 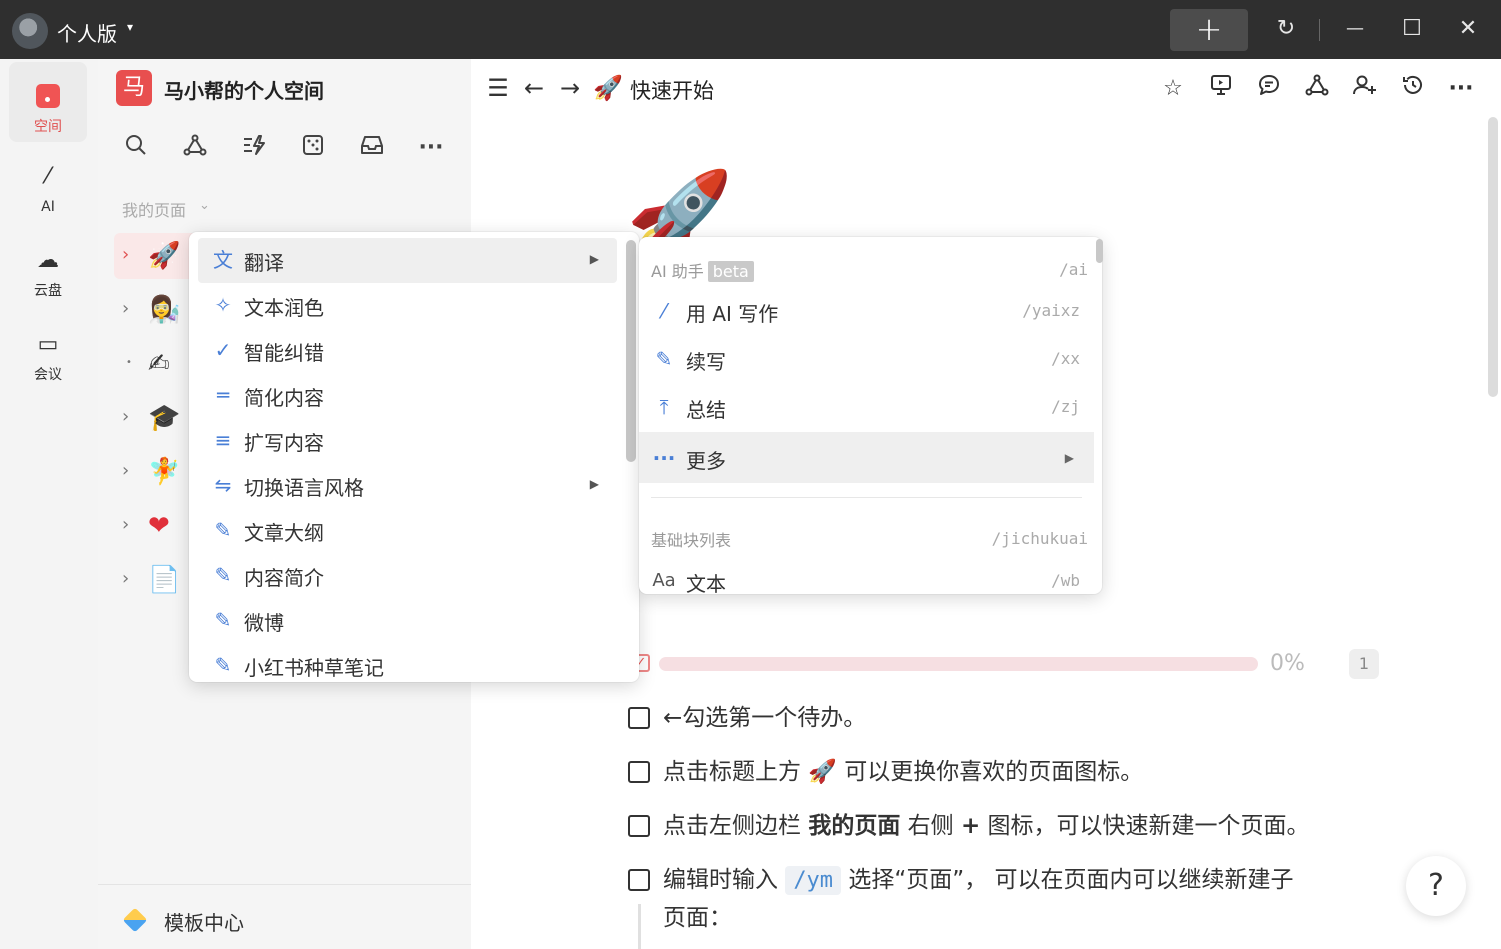 I want to click on template-center-label: 模板中心, so click(x=204, y=923).